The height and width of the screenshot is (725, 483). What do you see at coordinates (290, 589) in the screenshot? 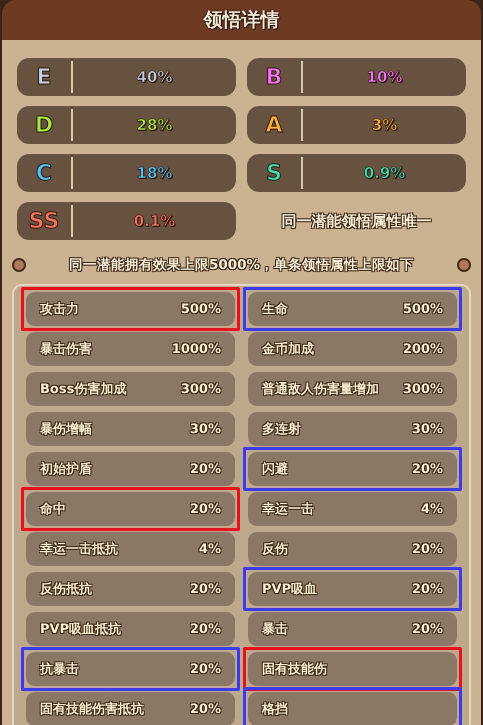
I see `attribute-name: PVP吸血` at bounding box center [290, 589].